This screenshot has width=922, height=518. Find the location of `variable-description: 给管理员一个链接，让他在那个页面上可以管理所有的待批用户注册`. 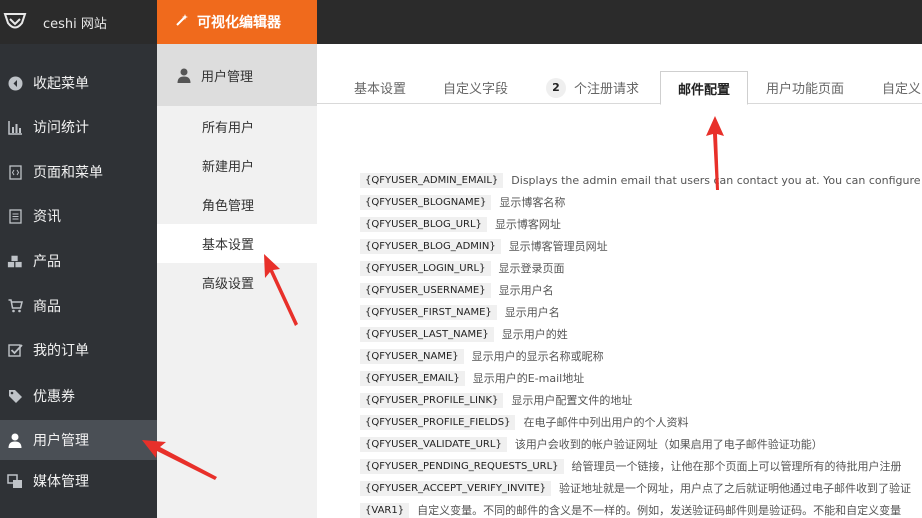

variable-description: 给管理员一个链接，让他在那个页面上可以管理所有的待批用户注册 is located at coordinates (736, 466).